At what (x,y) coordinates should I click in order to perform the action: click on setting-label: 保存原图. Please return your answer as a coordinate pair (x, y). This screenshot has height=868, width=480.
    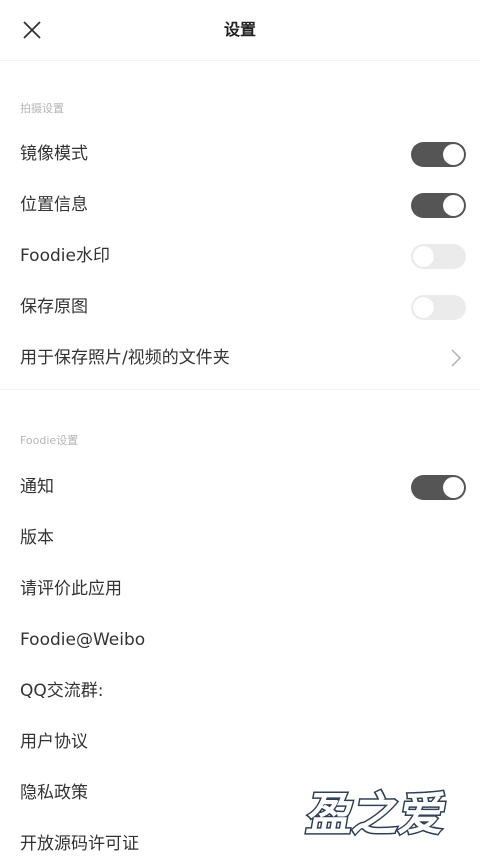
    Looking at the image, I should click on (54, 307).